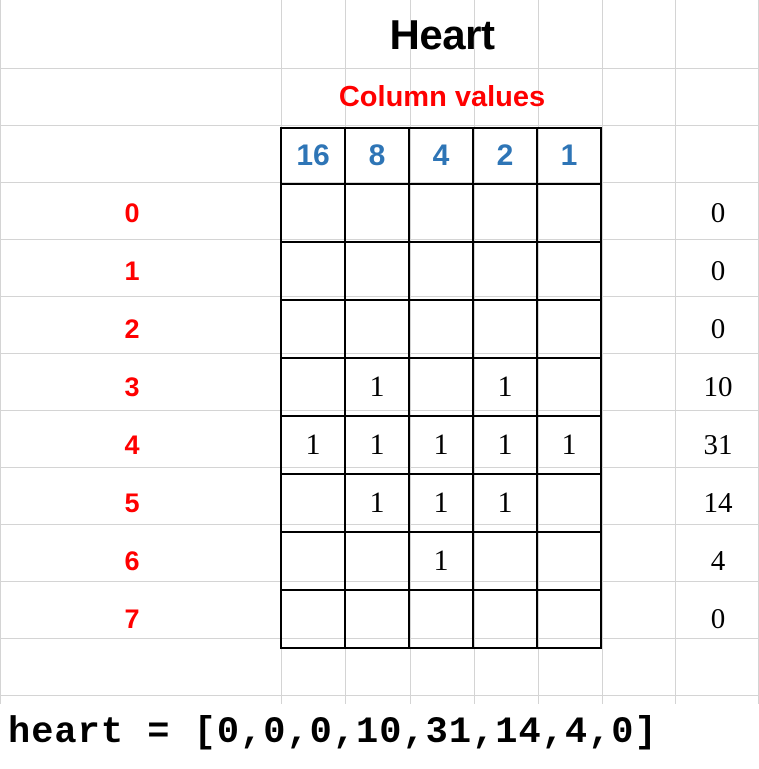 This screenshot has height=769, width=759. What do you see at coordinates (506, 157) in the screenshot?
I see `column-header-cell: 2` at bounding box center [506, 157].